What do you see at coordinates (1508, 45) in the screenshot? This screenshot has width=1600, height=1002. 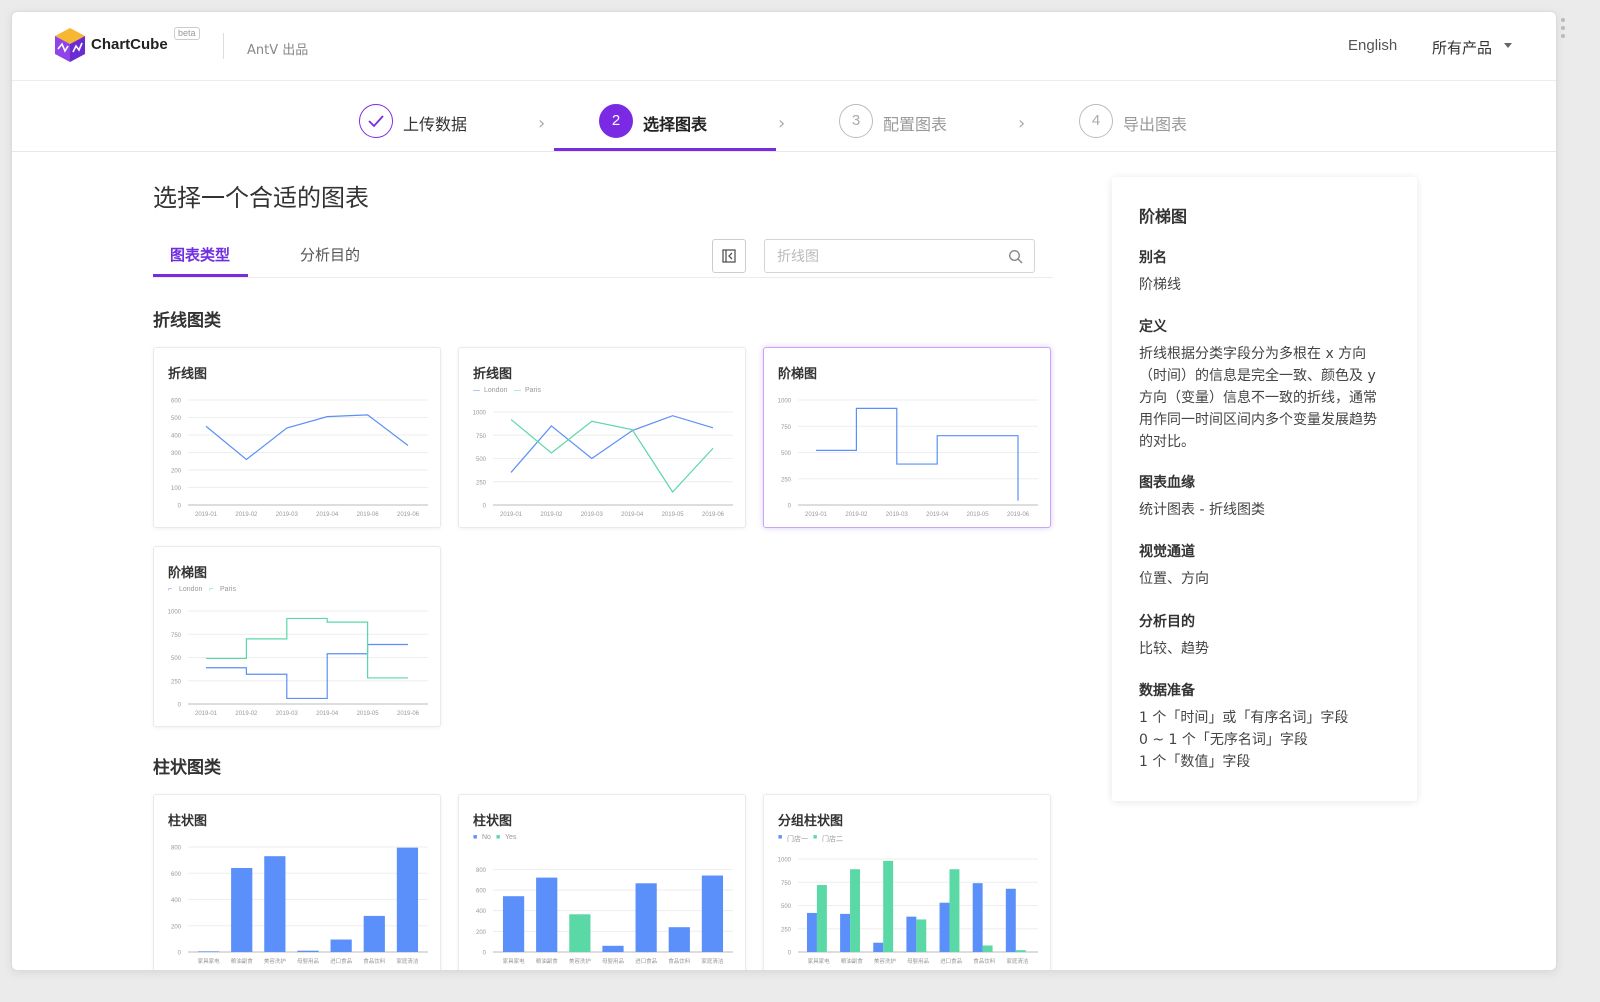 I see `chevron-down-icon` at bounding box center [1508, 45].